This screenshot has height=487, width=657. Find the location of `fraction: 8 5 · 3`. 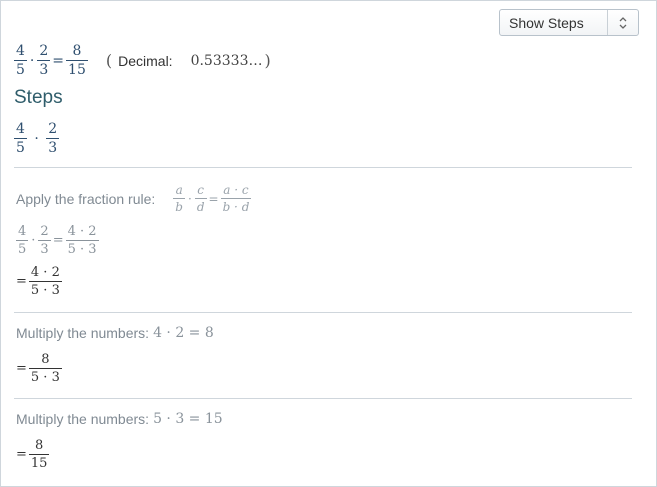

fraction: 8 5 · 3 is located at coordinates (45, 368).